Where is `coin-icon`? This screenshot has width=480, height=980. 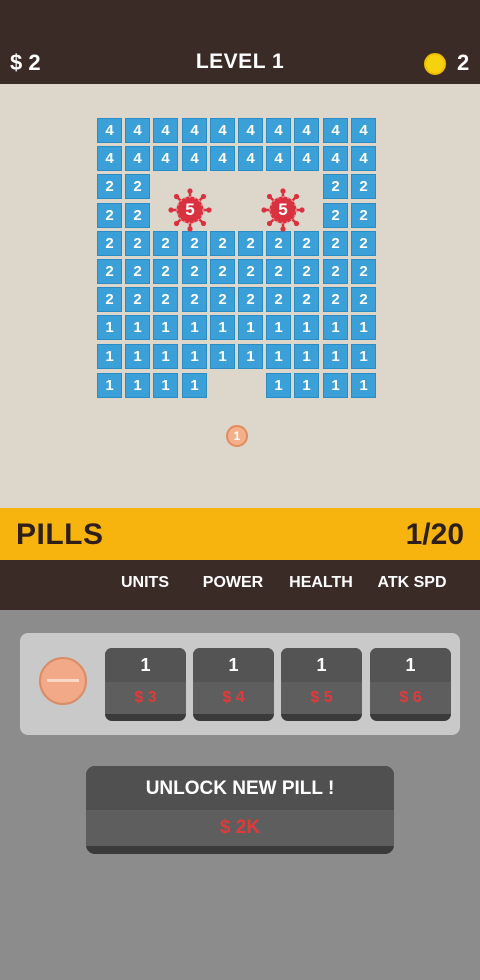 coin-icon is located at coordinates (435, 64).